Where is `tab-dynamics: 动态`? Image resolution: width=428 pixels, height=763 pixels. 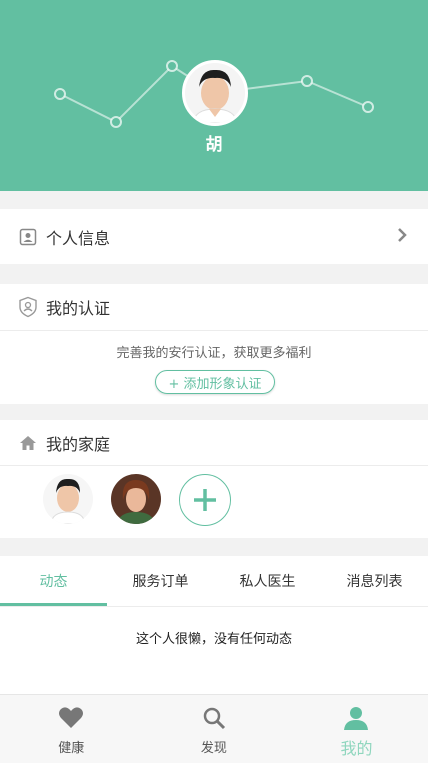 tab-dynamics: 动态 is located at coordinates (53, 581).